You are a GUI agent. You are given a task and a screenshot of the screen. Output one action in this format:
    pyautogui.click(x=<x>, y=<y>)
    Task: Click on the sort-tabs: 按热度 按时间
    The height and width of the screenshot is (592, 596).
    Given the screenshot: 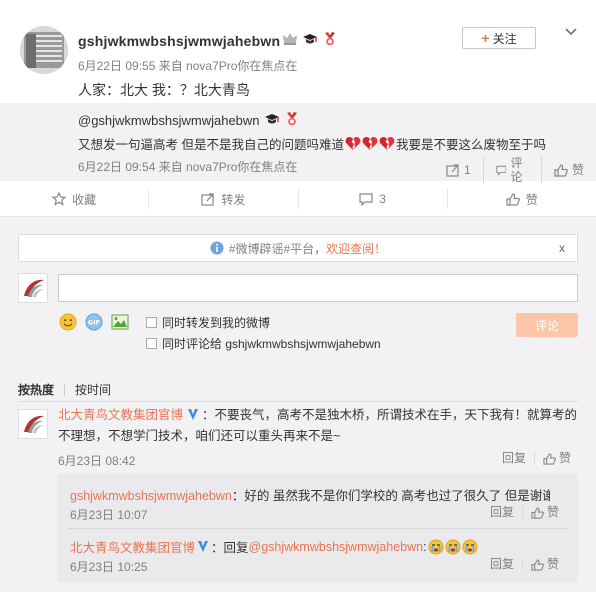 What is the action you would take?
    pyautogui.click(x=64, y=389)
    